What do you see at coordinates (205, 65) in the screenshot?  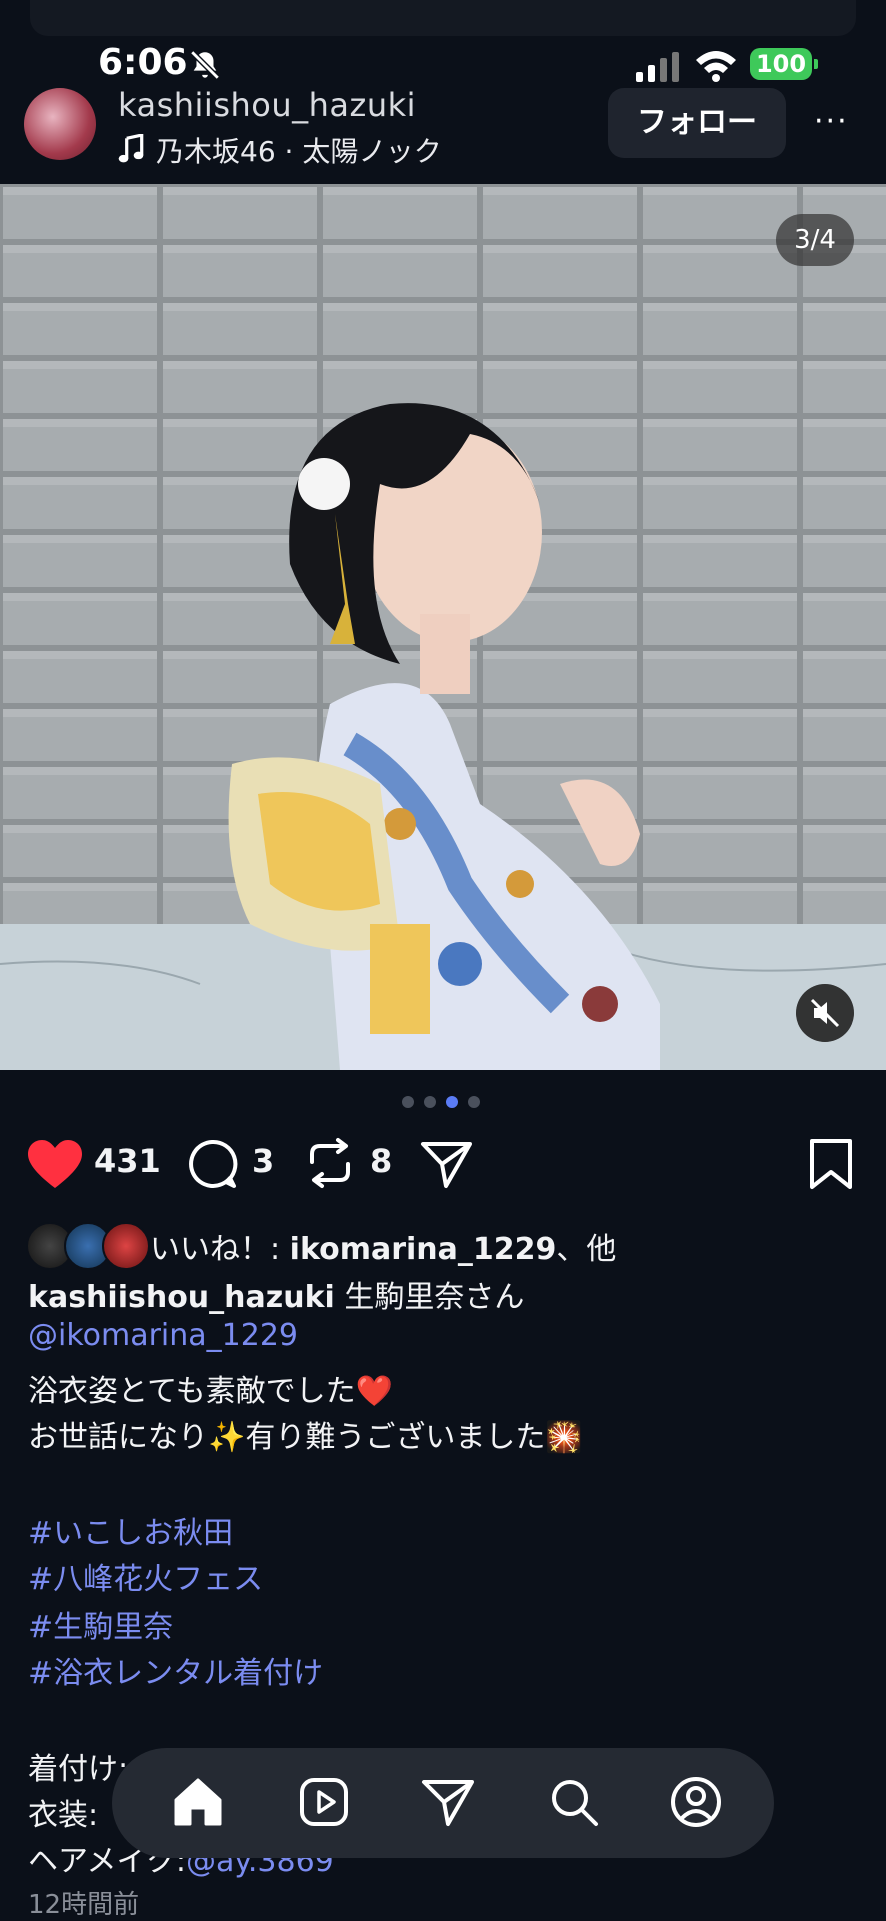 I see `bell-slash-icon` at bounding box center [205, 65].